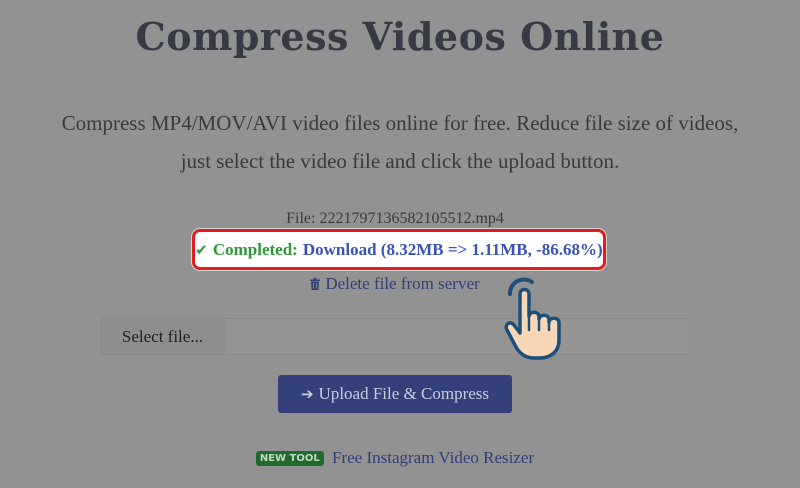  Describe the element at coordinates (453, 250) in the screenshot. I see `download-link: Download (8.32MB => 1.11MB, -86.68%)` at that location.